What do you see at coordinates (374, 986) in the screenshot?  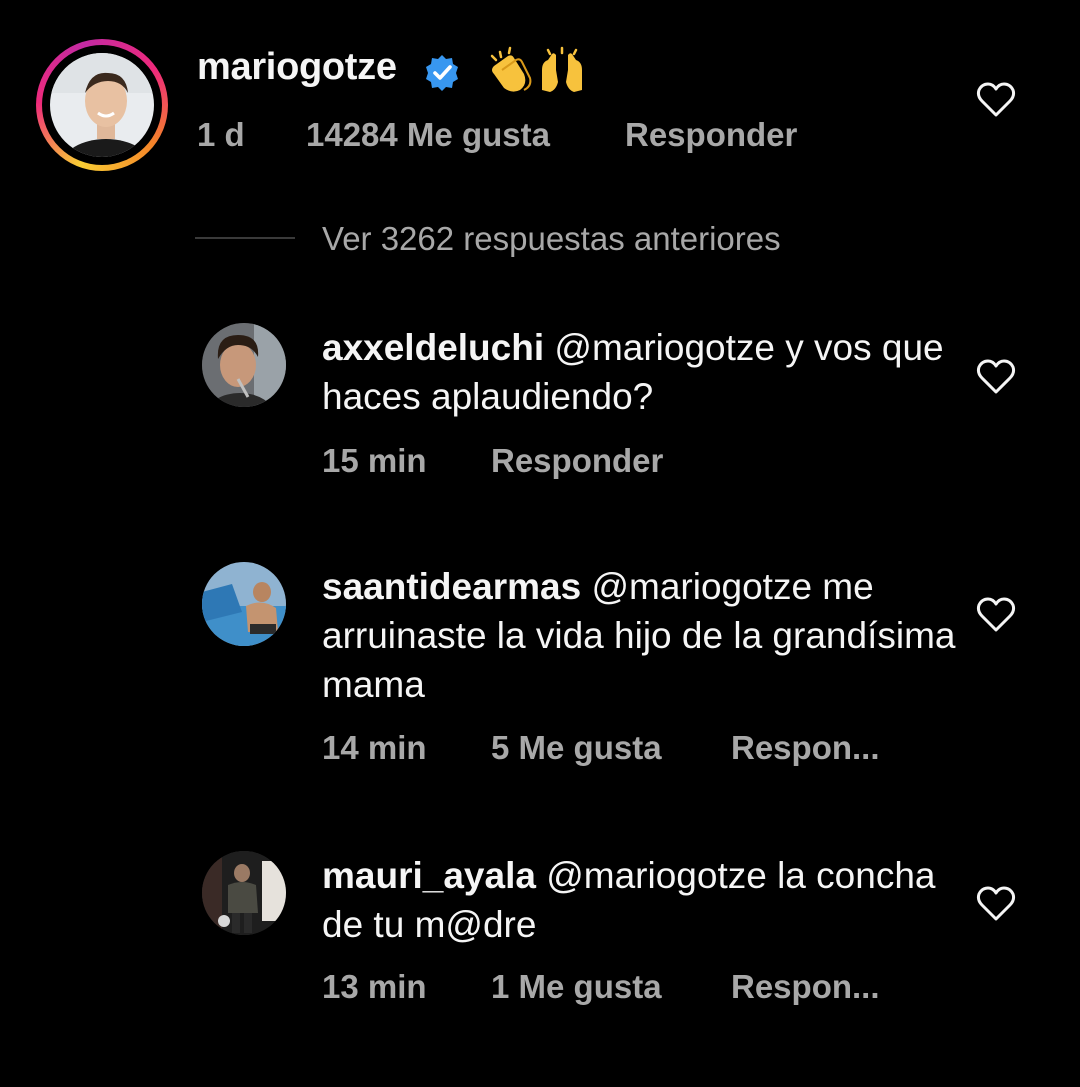 I see `reply-time: 13 min` at bounding box center [374, 986].